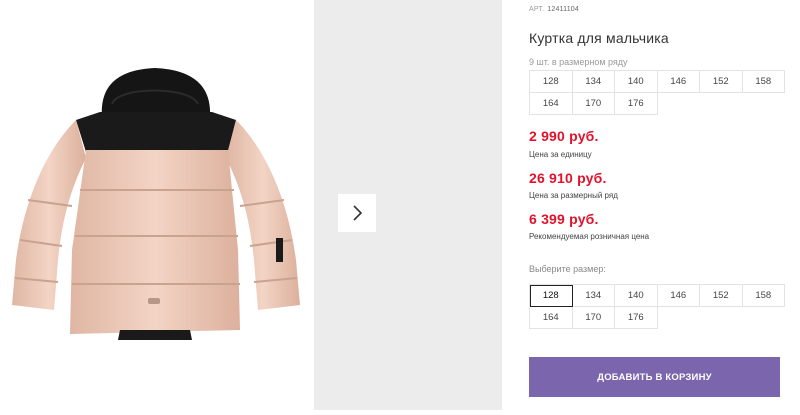 This screenshot has height=415, width=800. I want to click on size-option-176: 176, so click(636, 318).